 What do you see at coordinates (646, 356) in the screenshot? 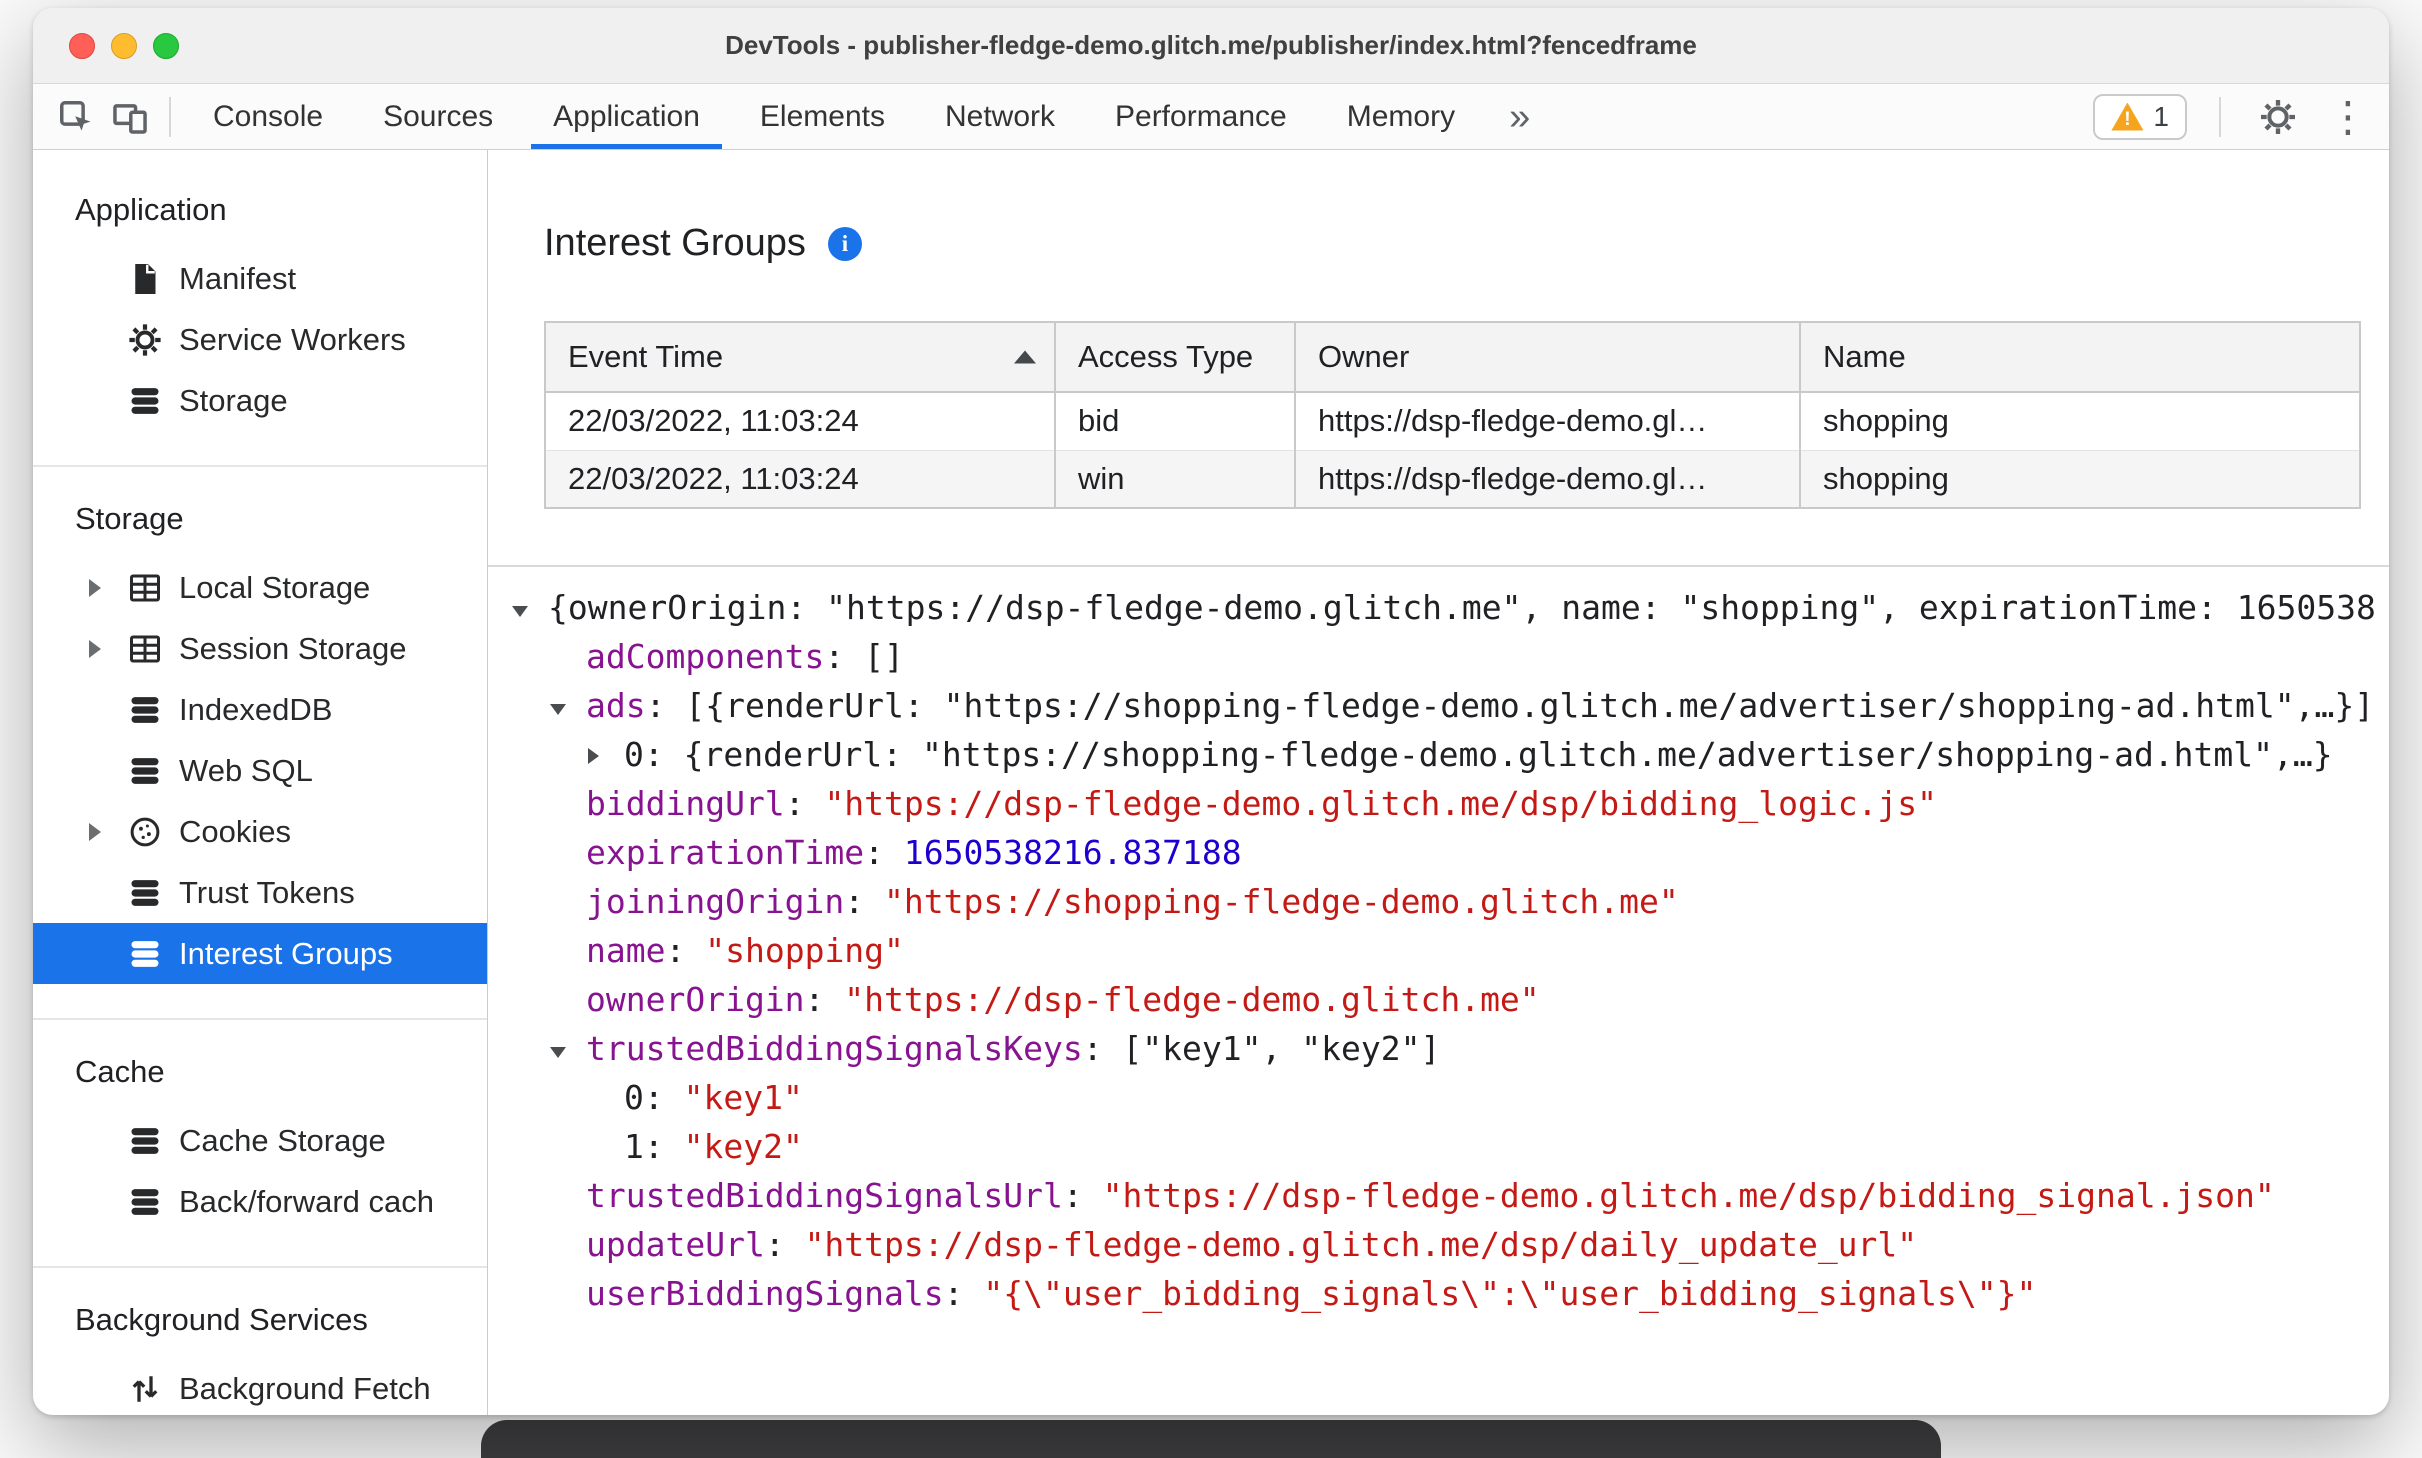
I see `column-header-label: Event Time` at bounding box center [646, 356].